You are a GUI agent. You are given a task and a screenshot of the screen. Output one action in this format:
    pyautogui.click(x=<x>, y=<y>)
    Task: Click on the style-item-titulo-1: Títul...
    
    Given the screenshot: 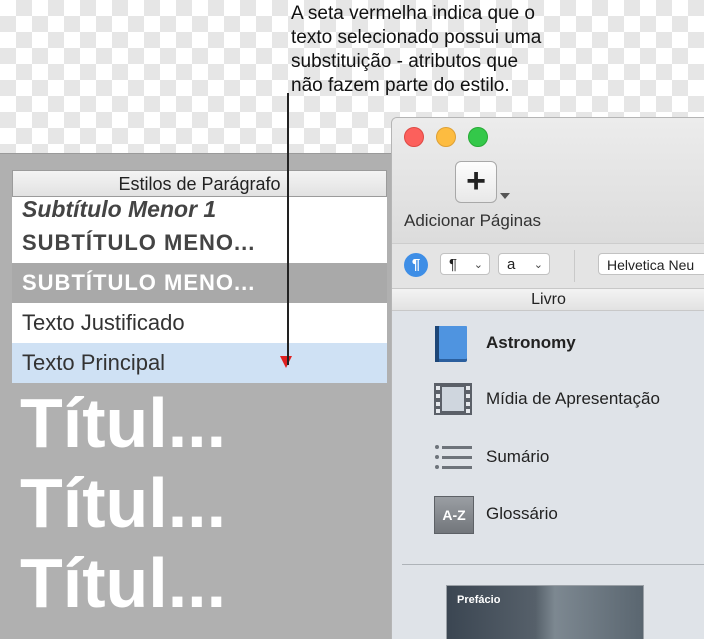 What is the action you would take?
    pyautogui.click(x=199, y=423)
    